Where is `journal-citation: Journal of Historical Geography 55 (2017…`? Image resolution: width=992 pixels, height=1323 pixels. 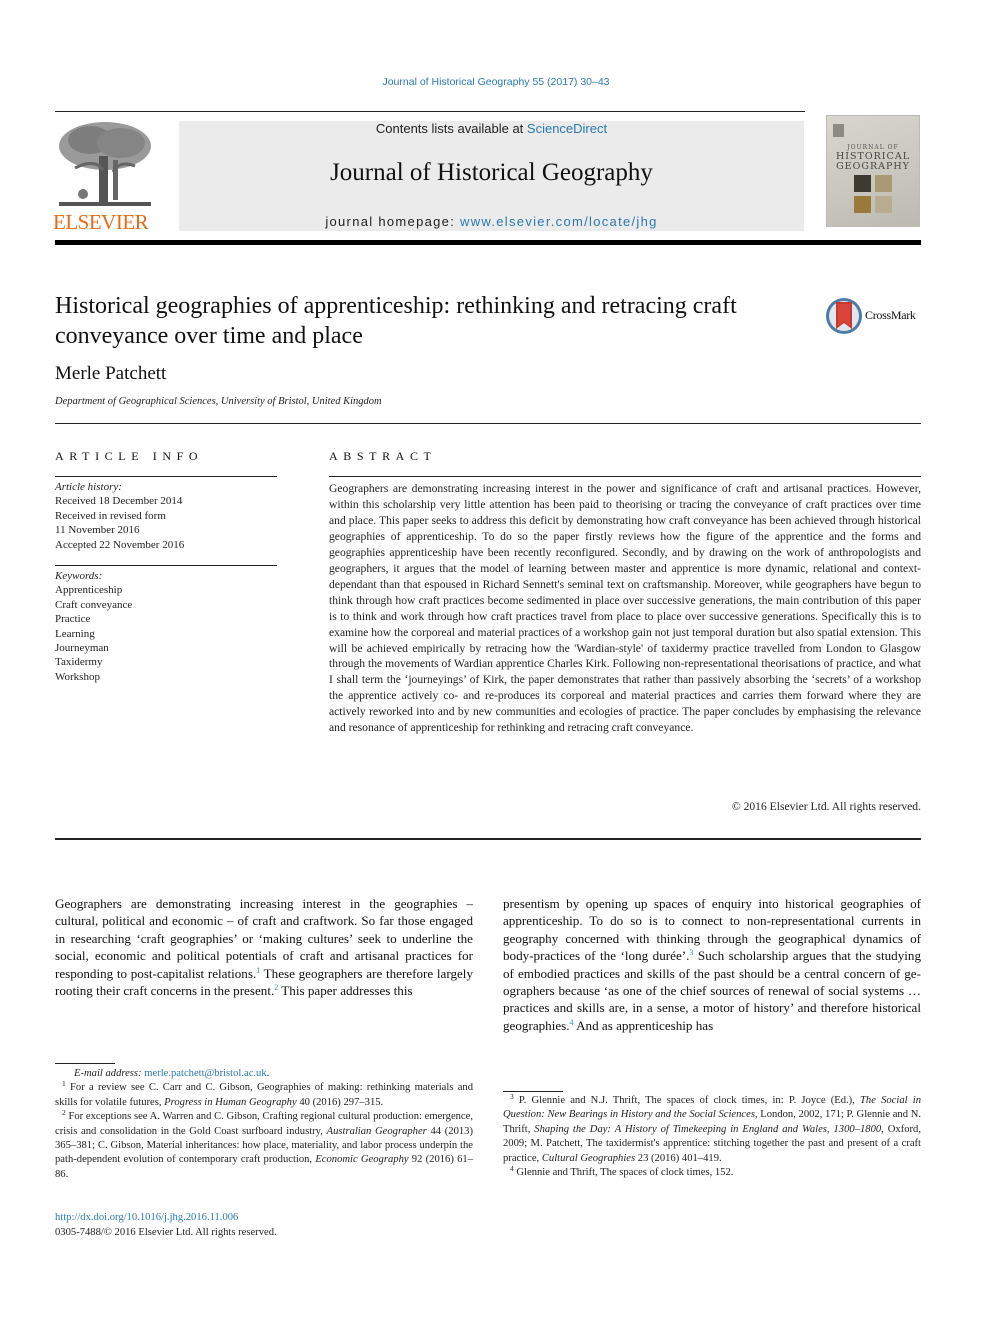
journal-citation: Journal of Historical Geography 55 (2017… is located at coordinates (496, 82).